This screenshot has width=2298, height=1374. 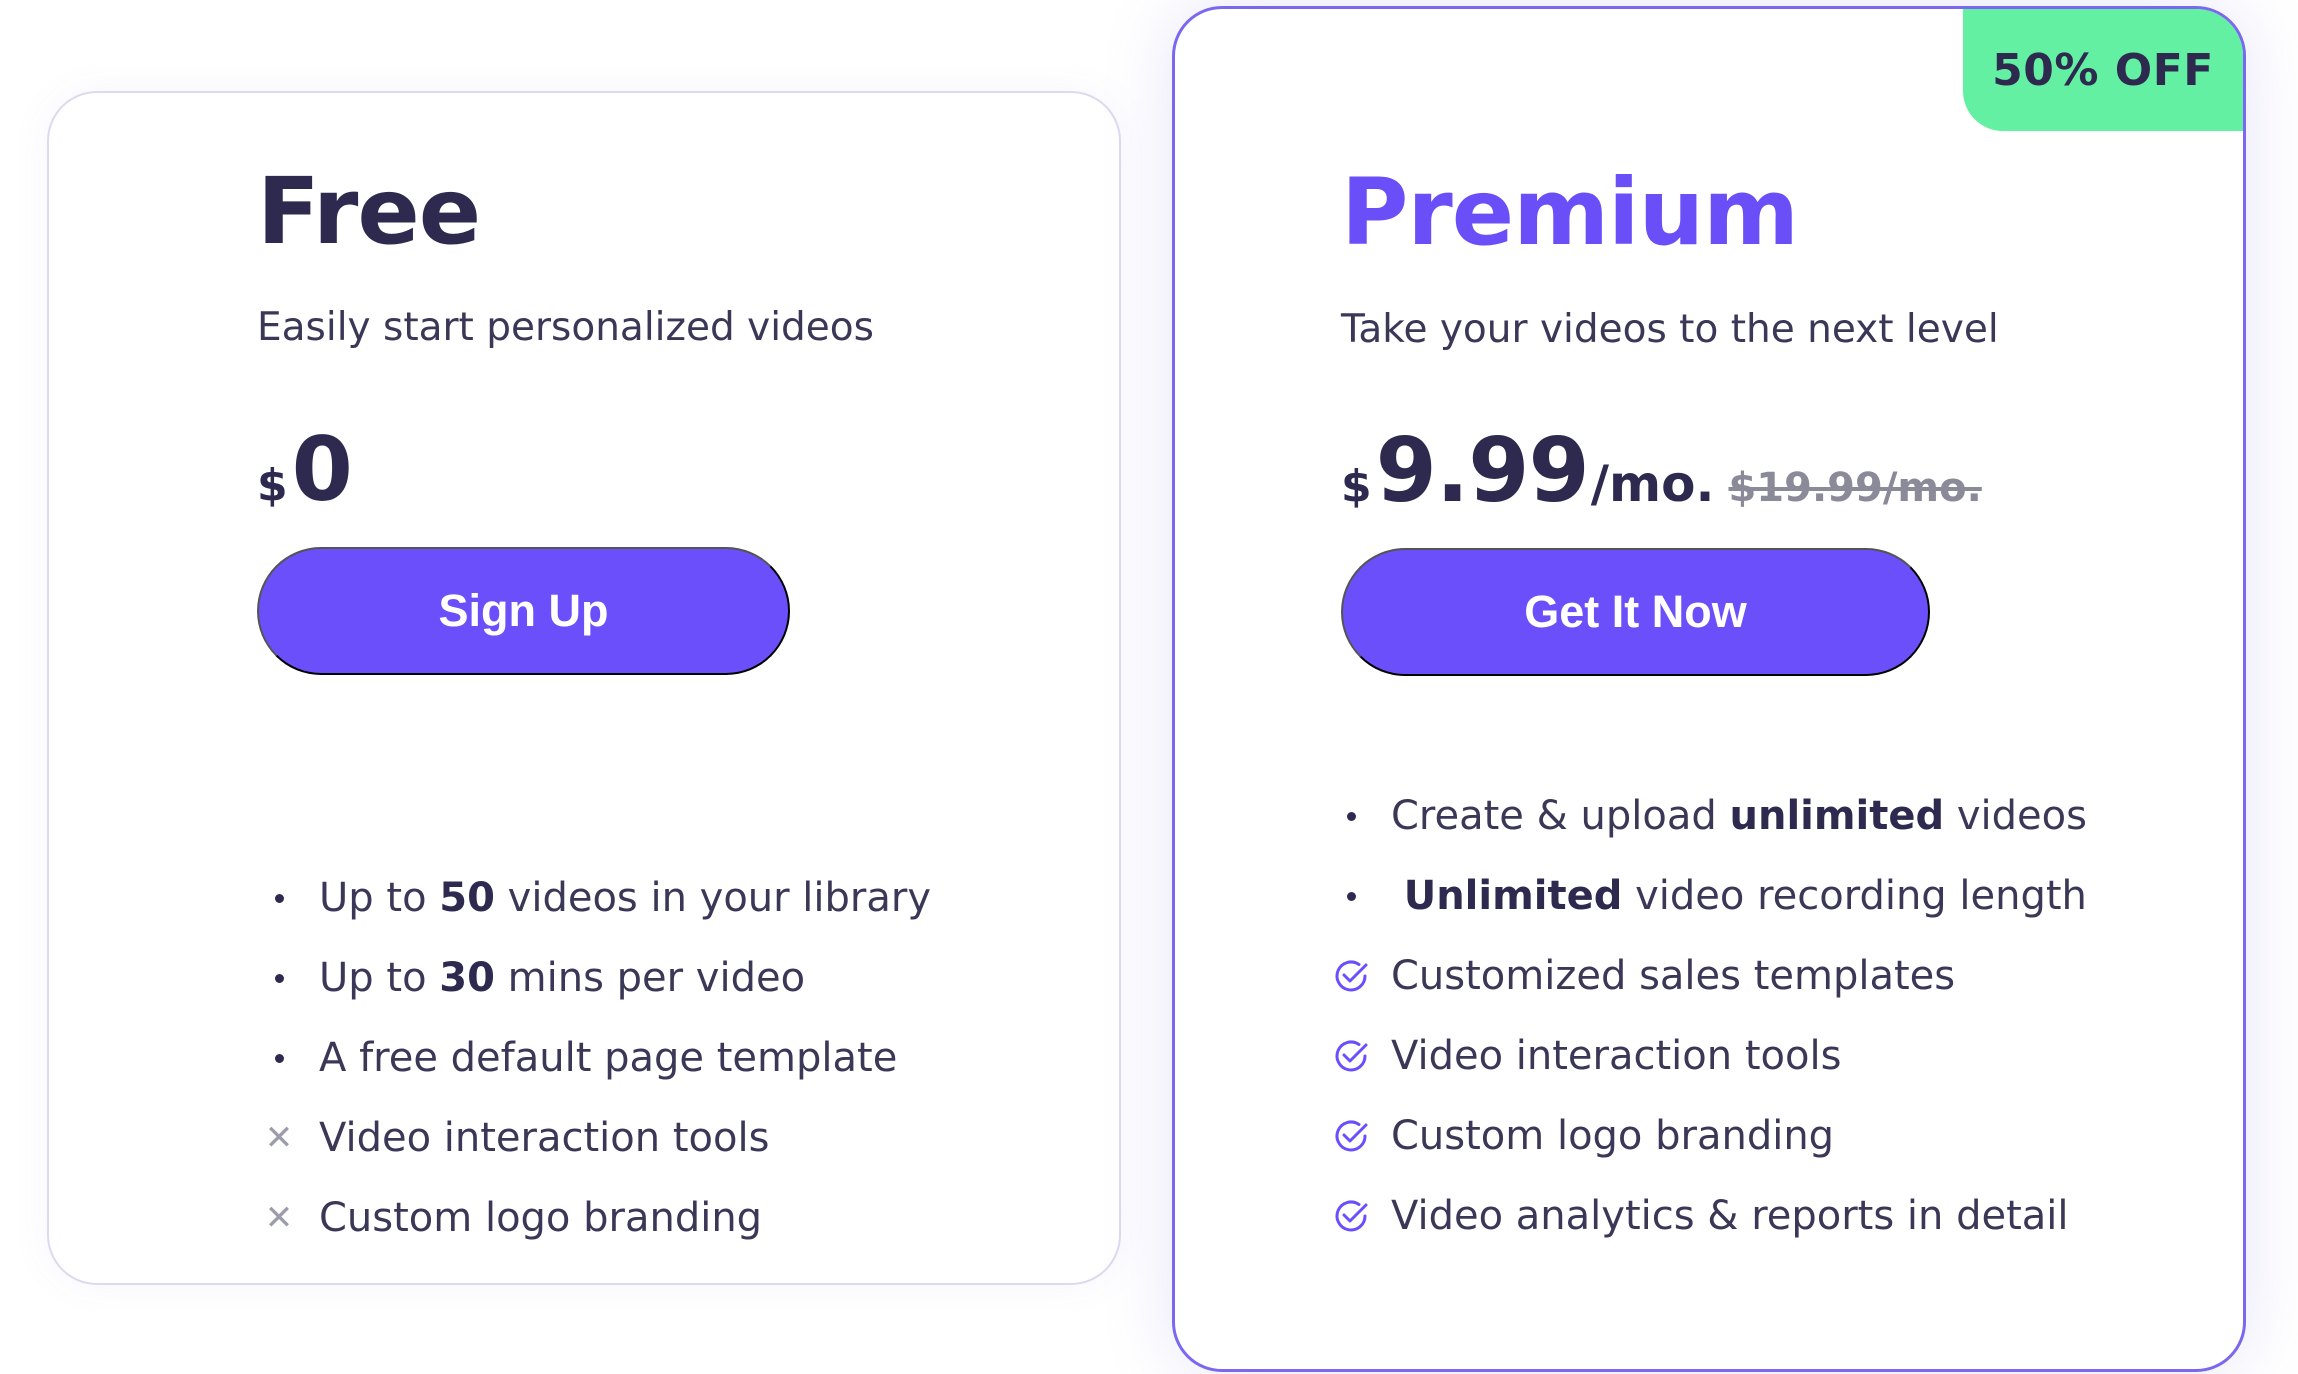 I want to click on feature-item-included: Video analytics & reports in detail, so click(x=1708, y=1216).